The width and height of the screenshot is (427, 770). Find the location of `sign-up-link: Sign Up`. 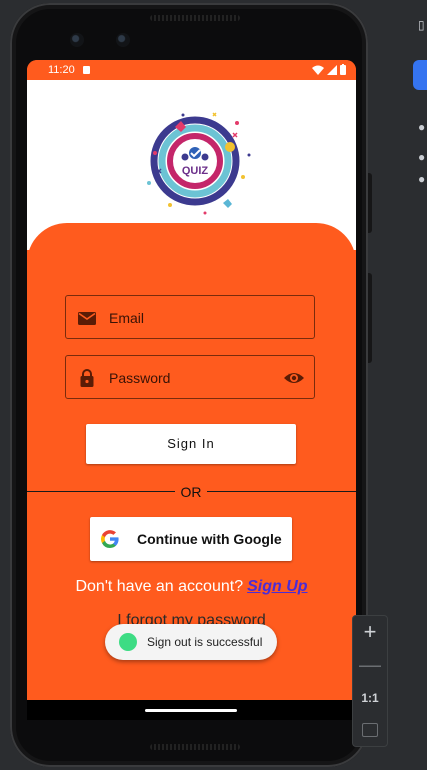

sign-up-link: Sign Up is located at coordinates (277, 586).